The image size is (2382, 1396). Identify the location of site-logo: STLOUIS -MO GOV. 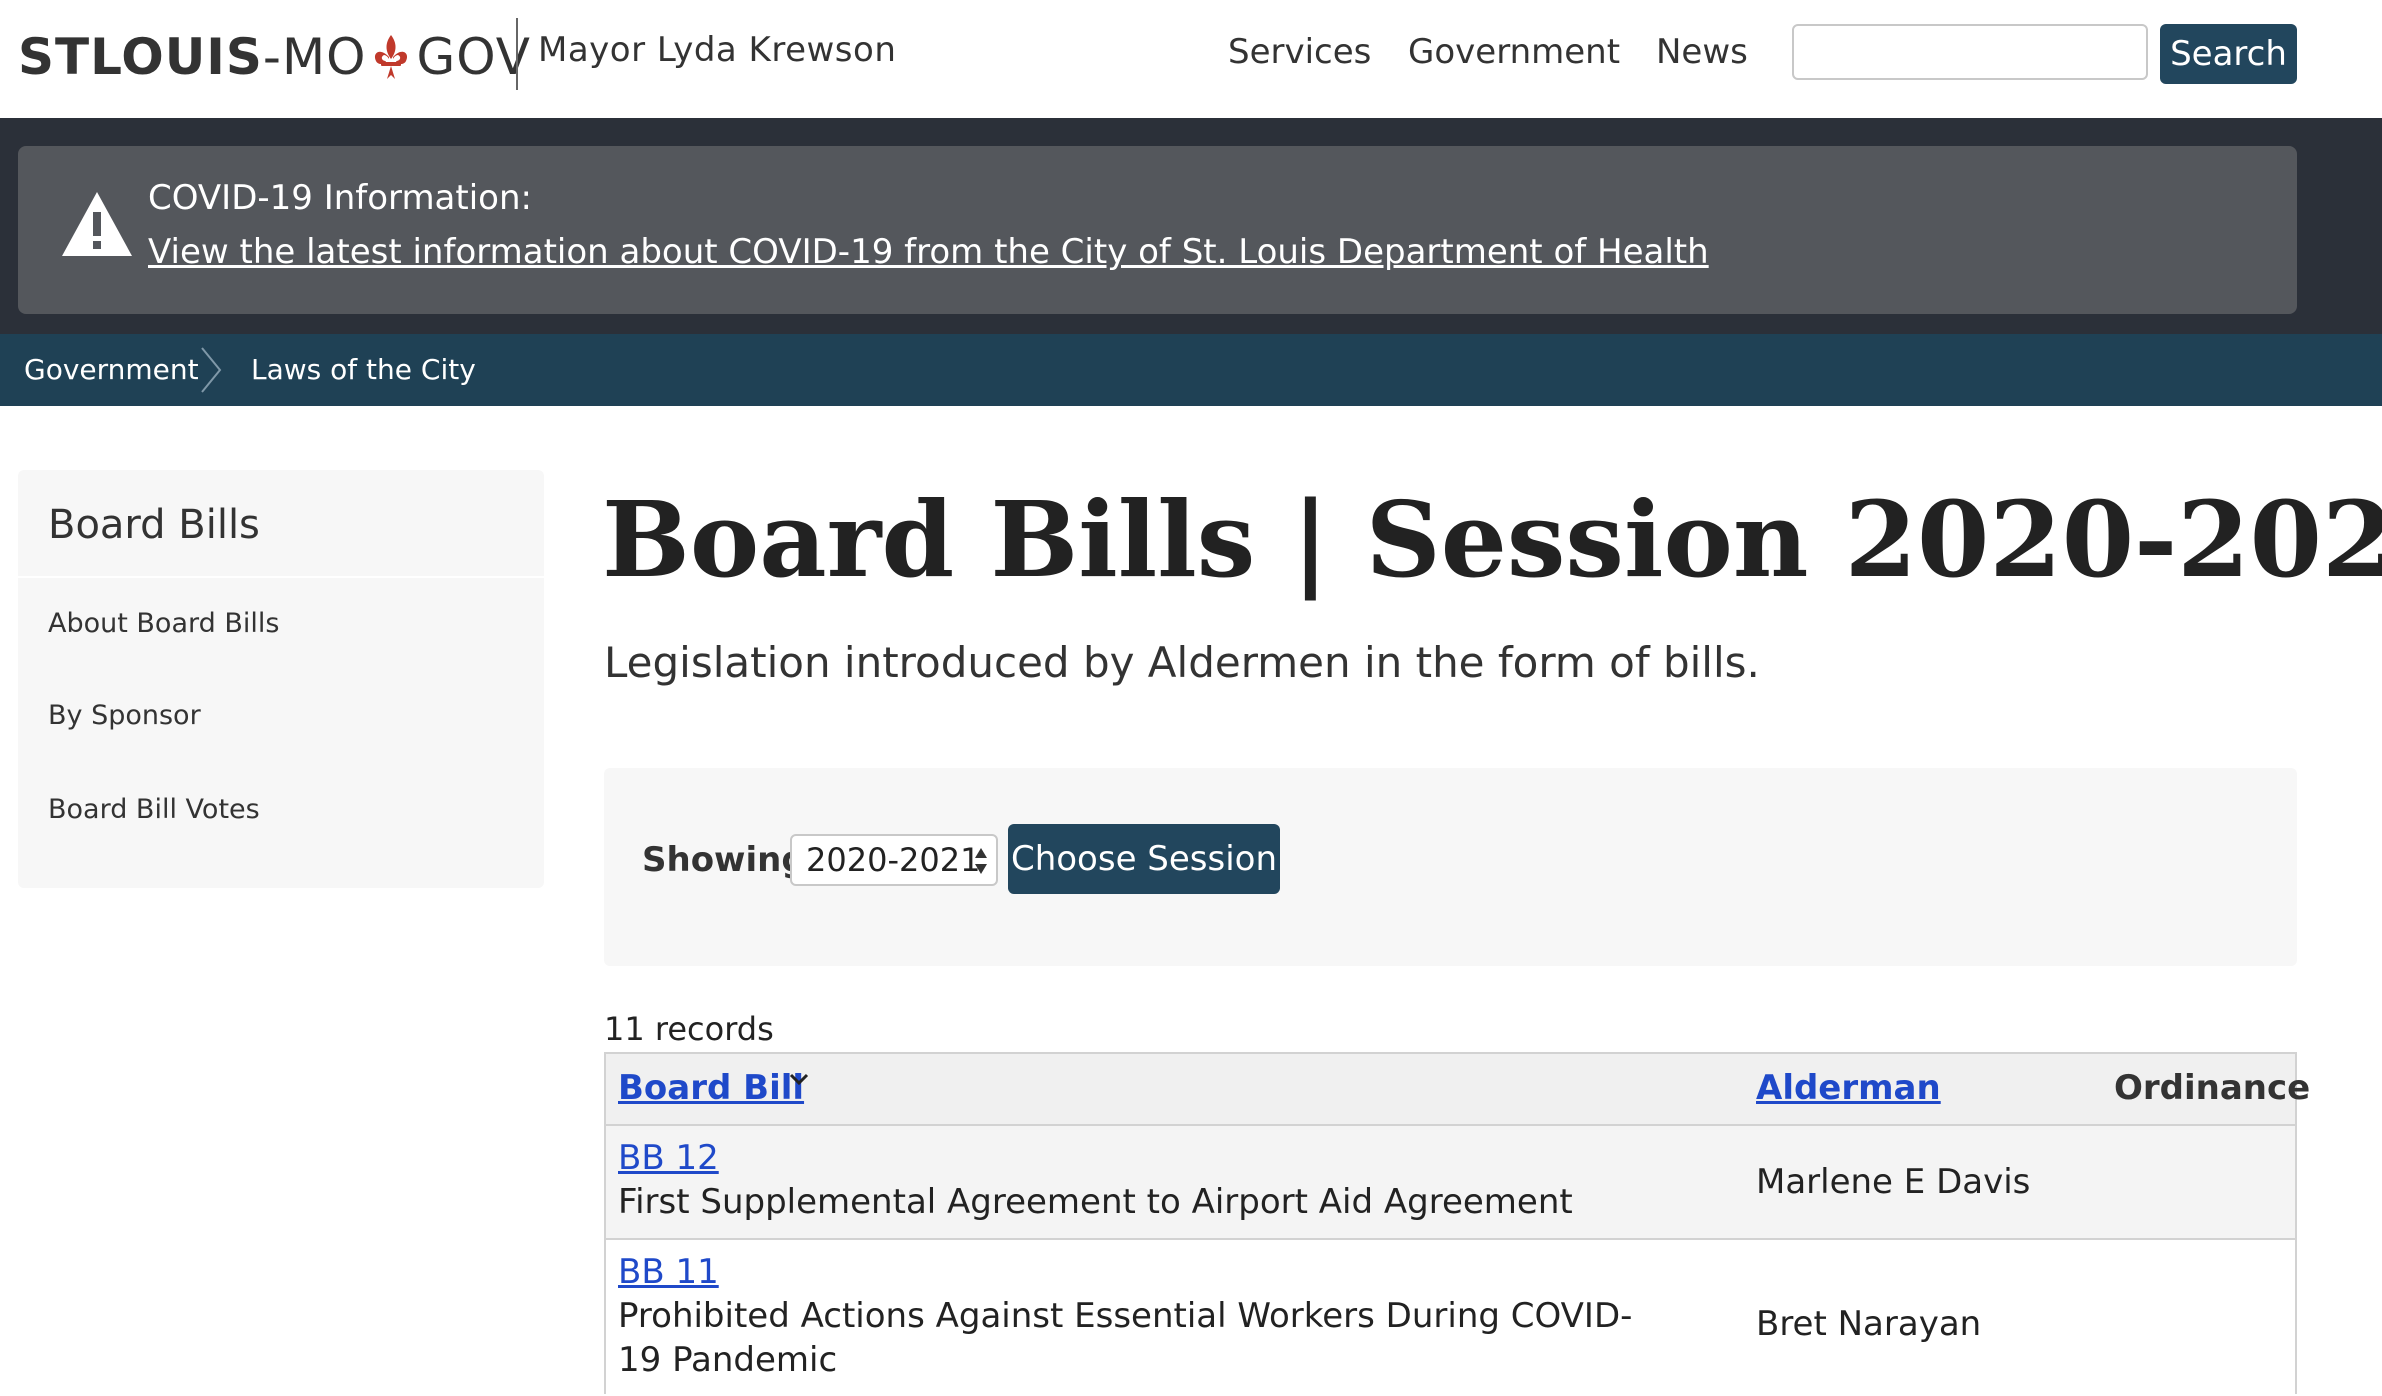
(274, 57).